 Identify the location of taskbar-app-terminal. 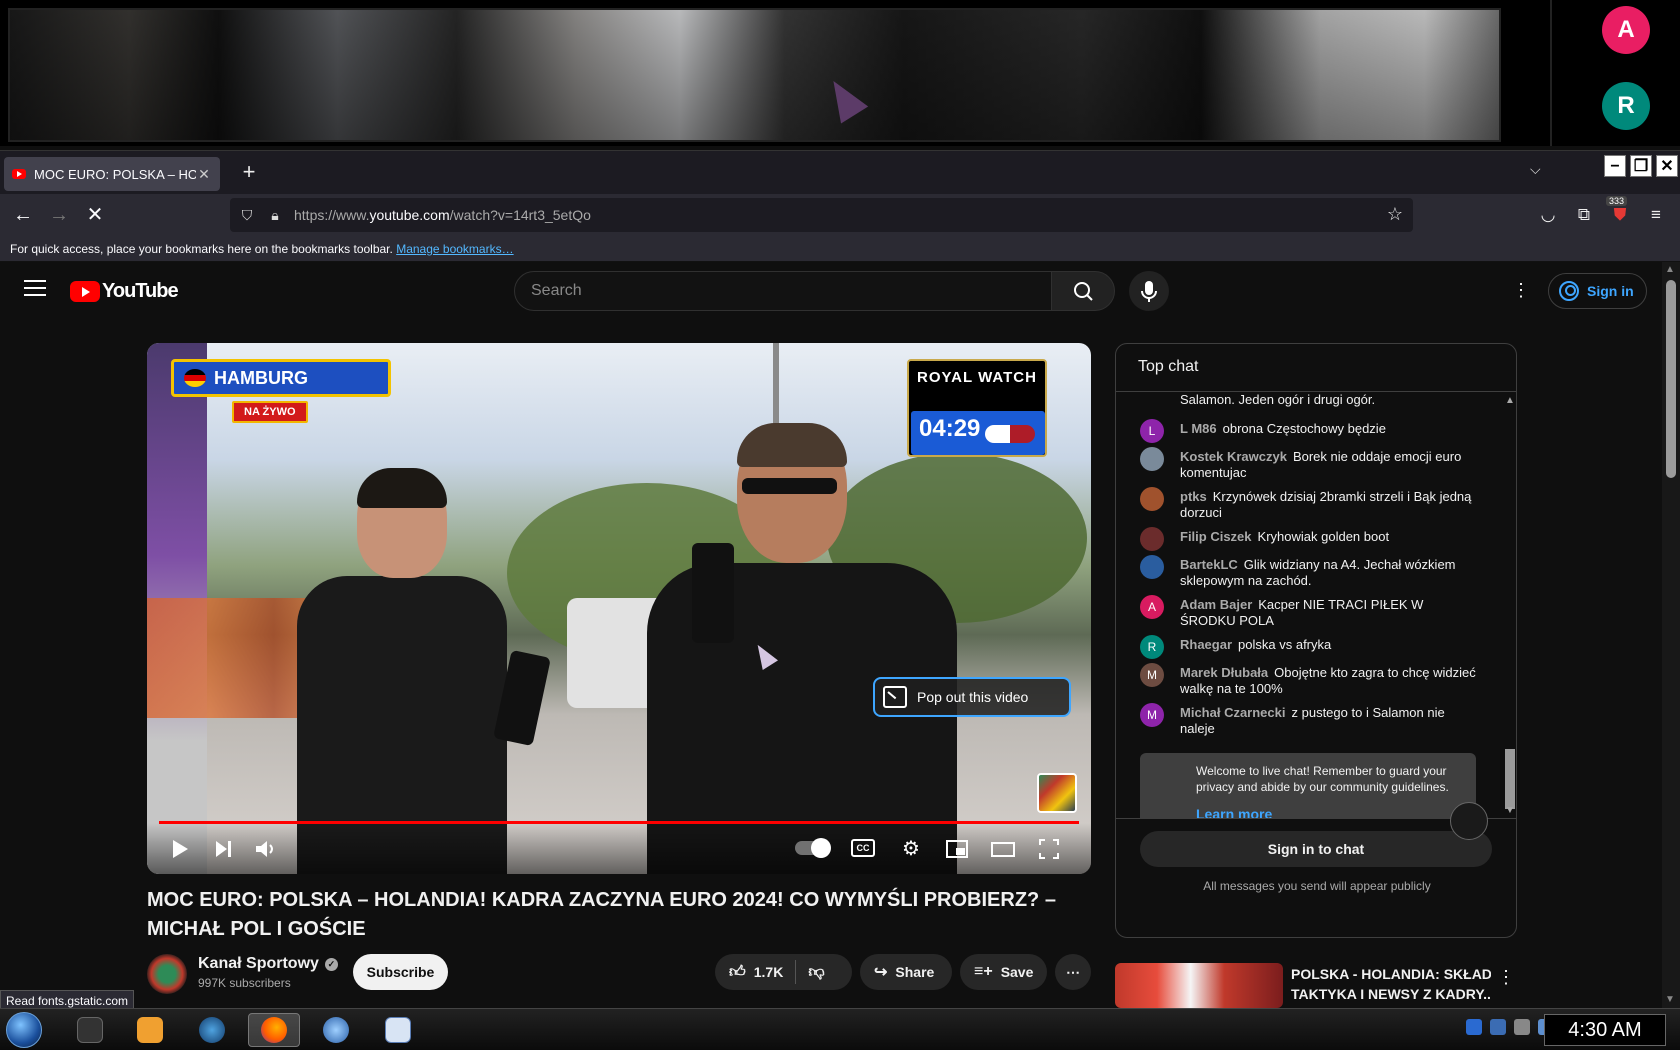
(90, 1030).